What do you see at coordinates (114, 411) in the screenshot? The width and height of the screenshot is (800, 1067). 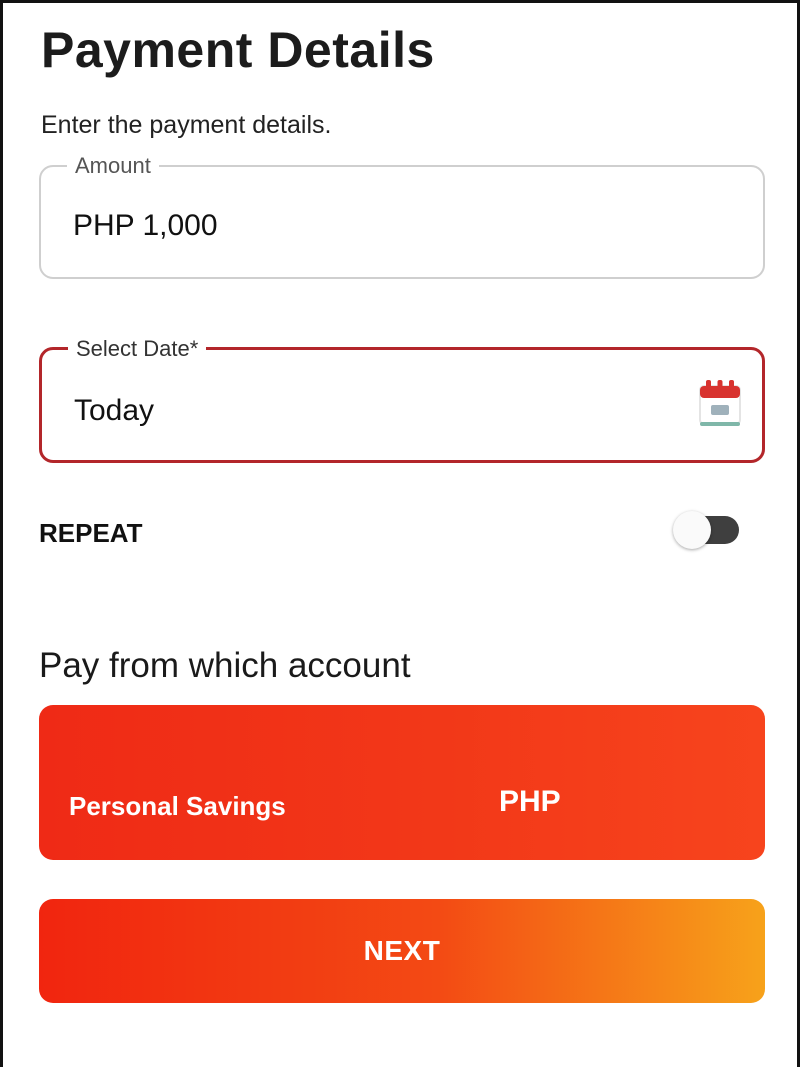 I see `select-date-value: Today` at bounding box center [114, 411].